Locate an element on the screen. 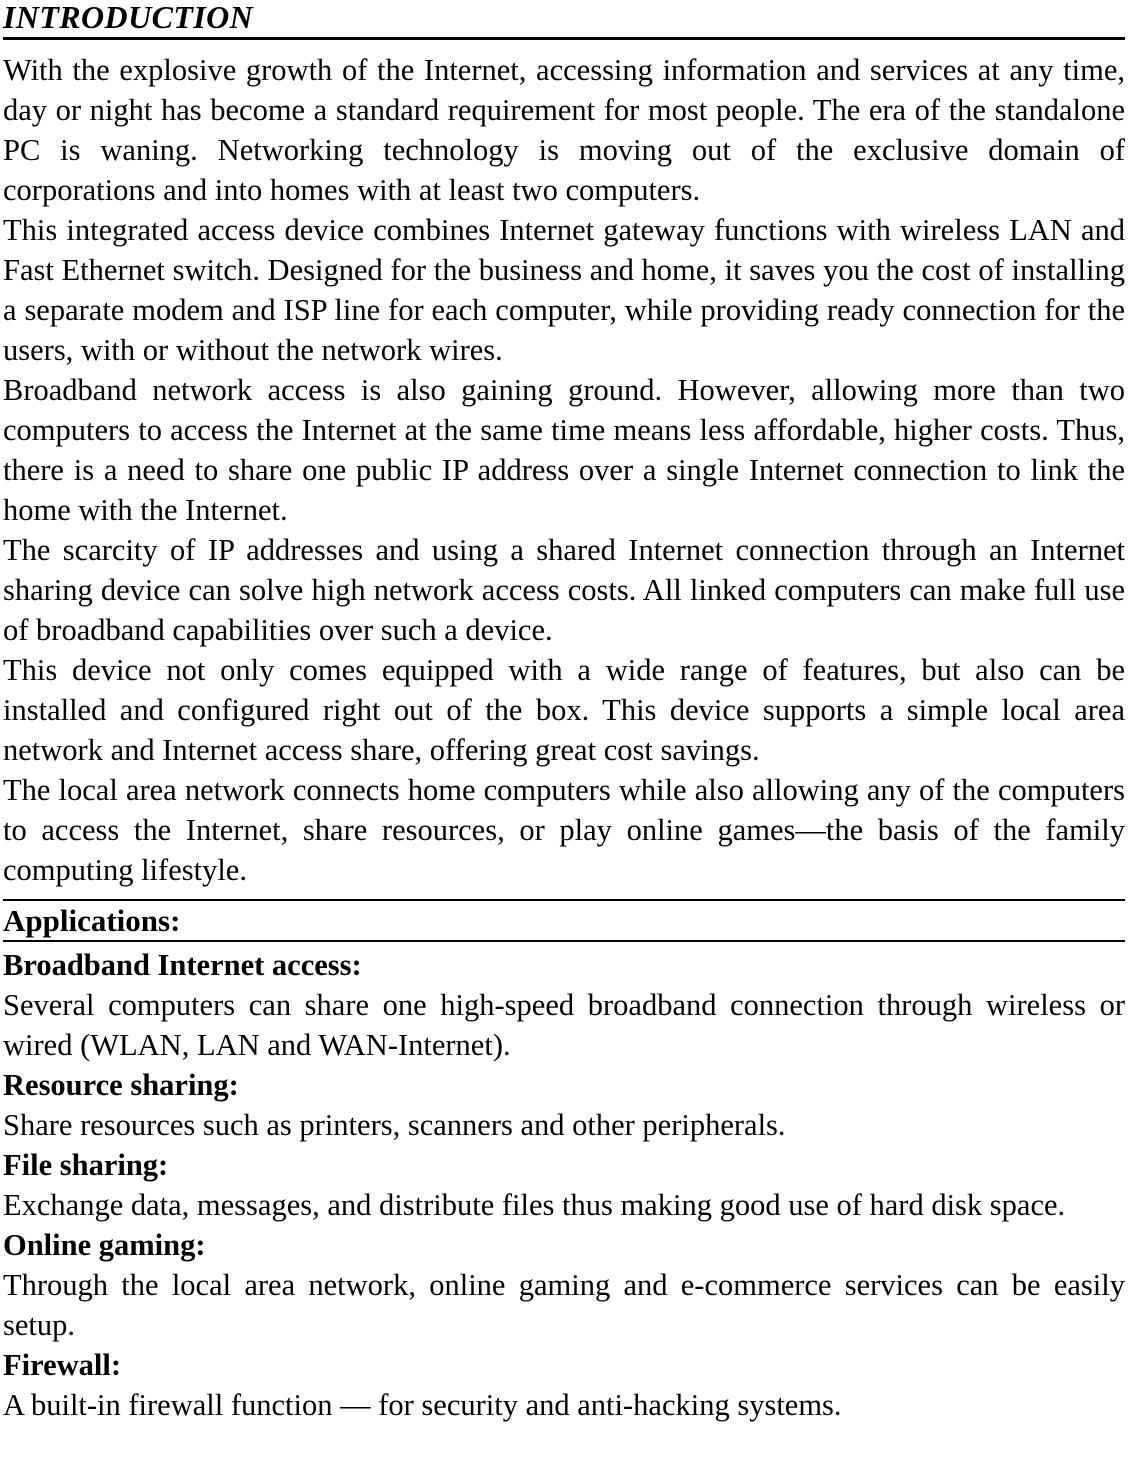 Image resolution: width=1128 pixels, height=1480 pixels. applications-heading: Applications: is located at coordinates (92, 920).